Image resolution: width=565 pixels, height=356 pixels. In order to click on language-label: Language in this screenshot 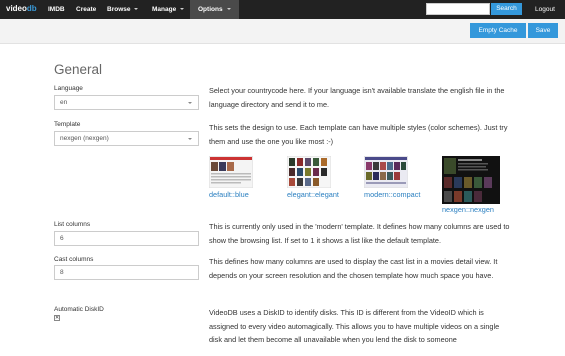, I will do `click(68, 88)`.